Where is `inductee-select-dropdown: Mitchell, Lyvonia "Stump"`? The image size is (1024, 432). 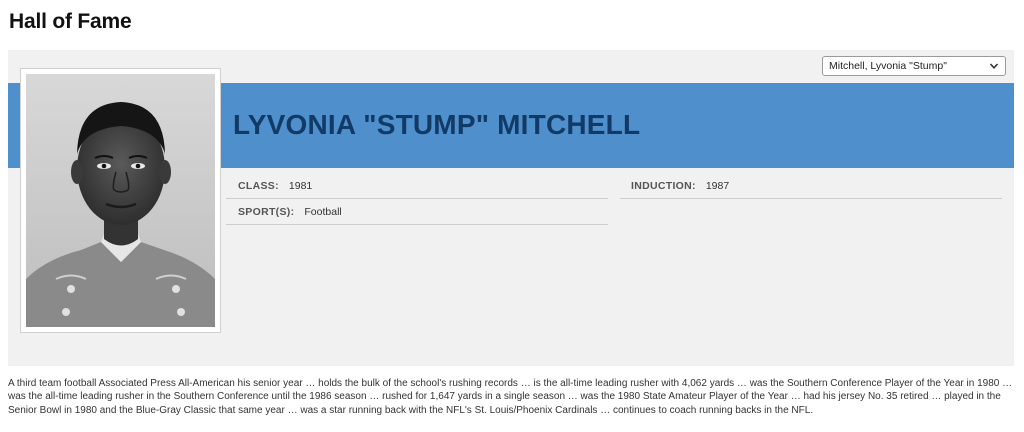
inductee-select-dropdown: Mitchell, Lyvonia "Stump" is located at coordinates (914, 66).